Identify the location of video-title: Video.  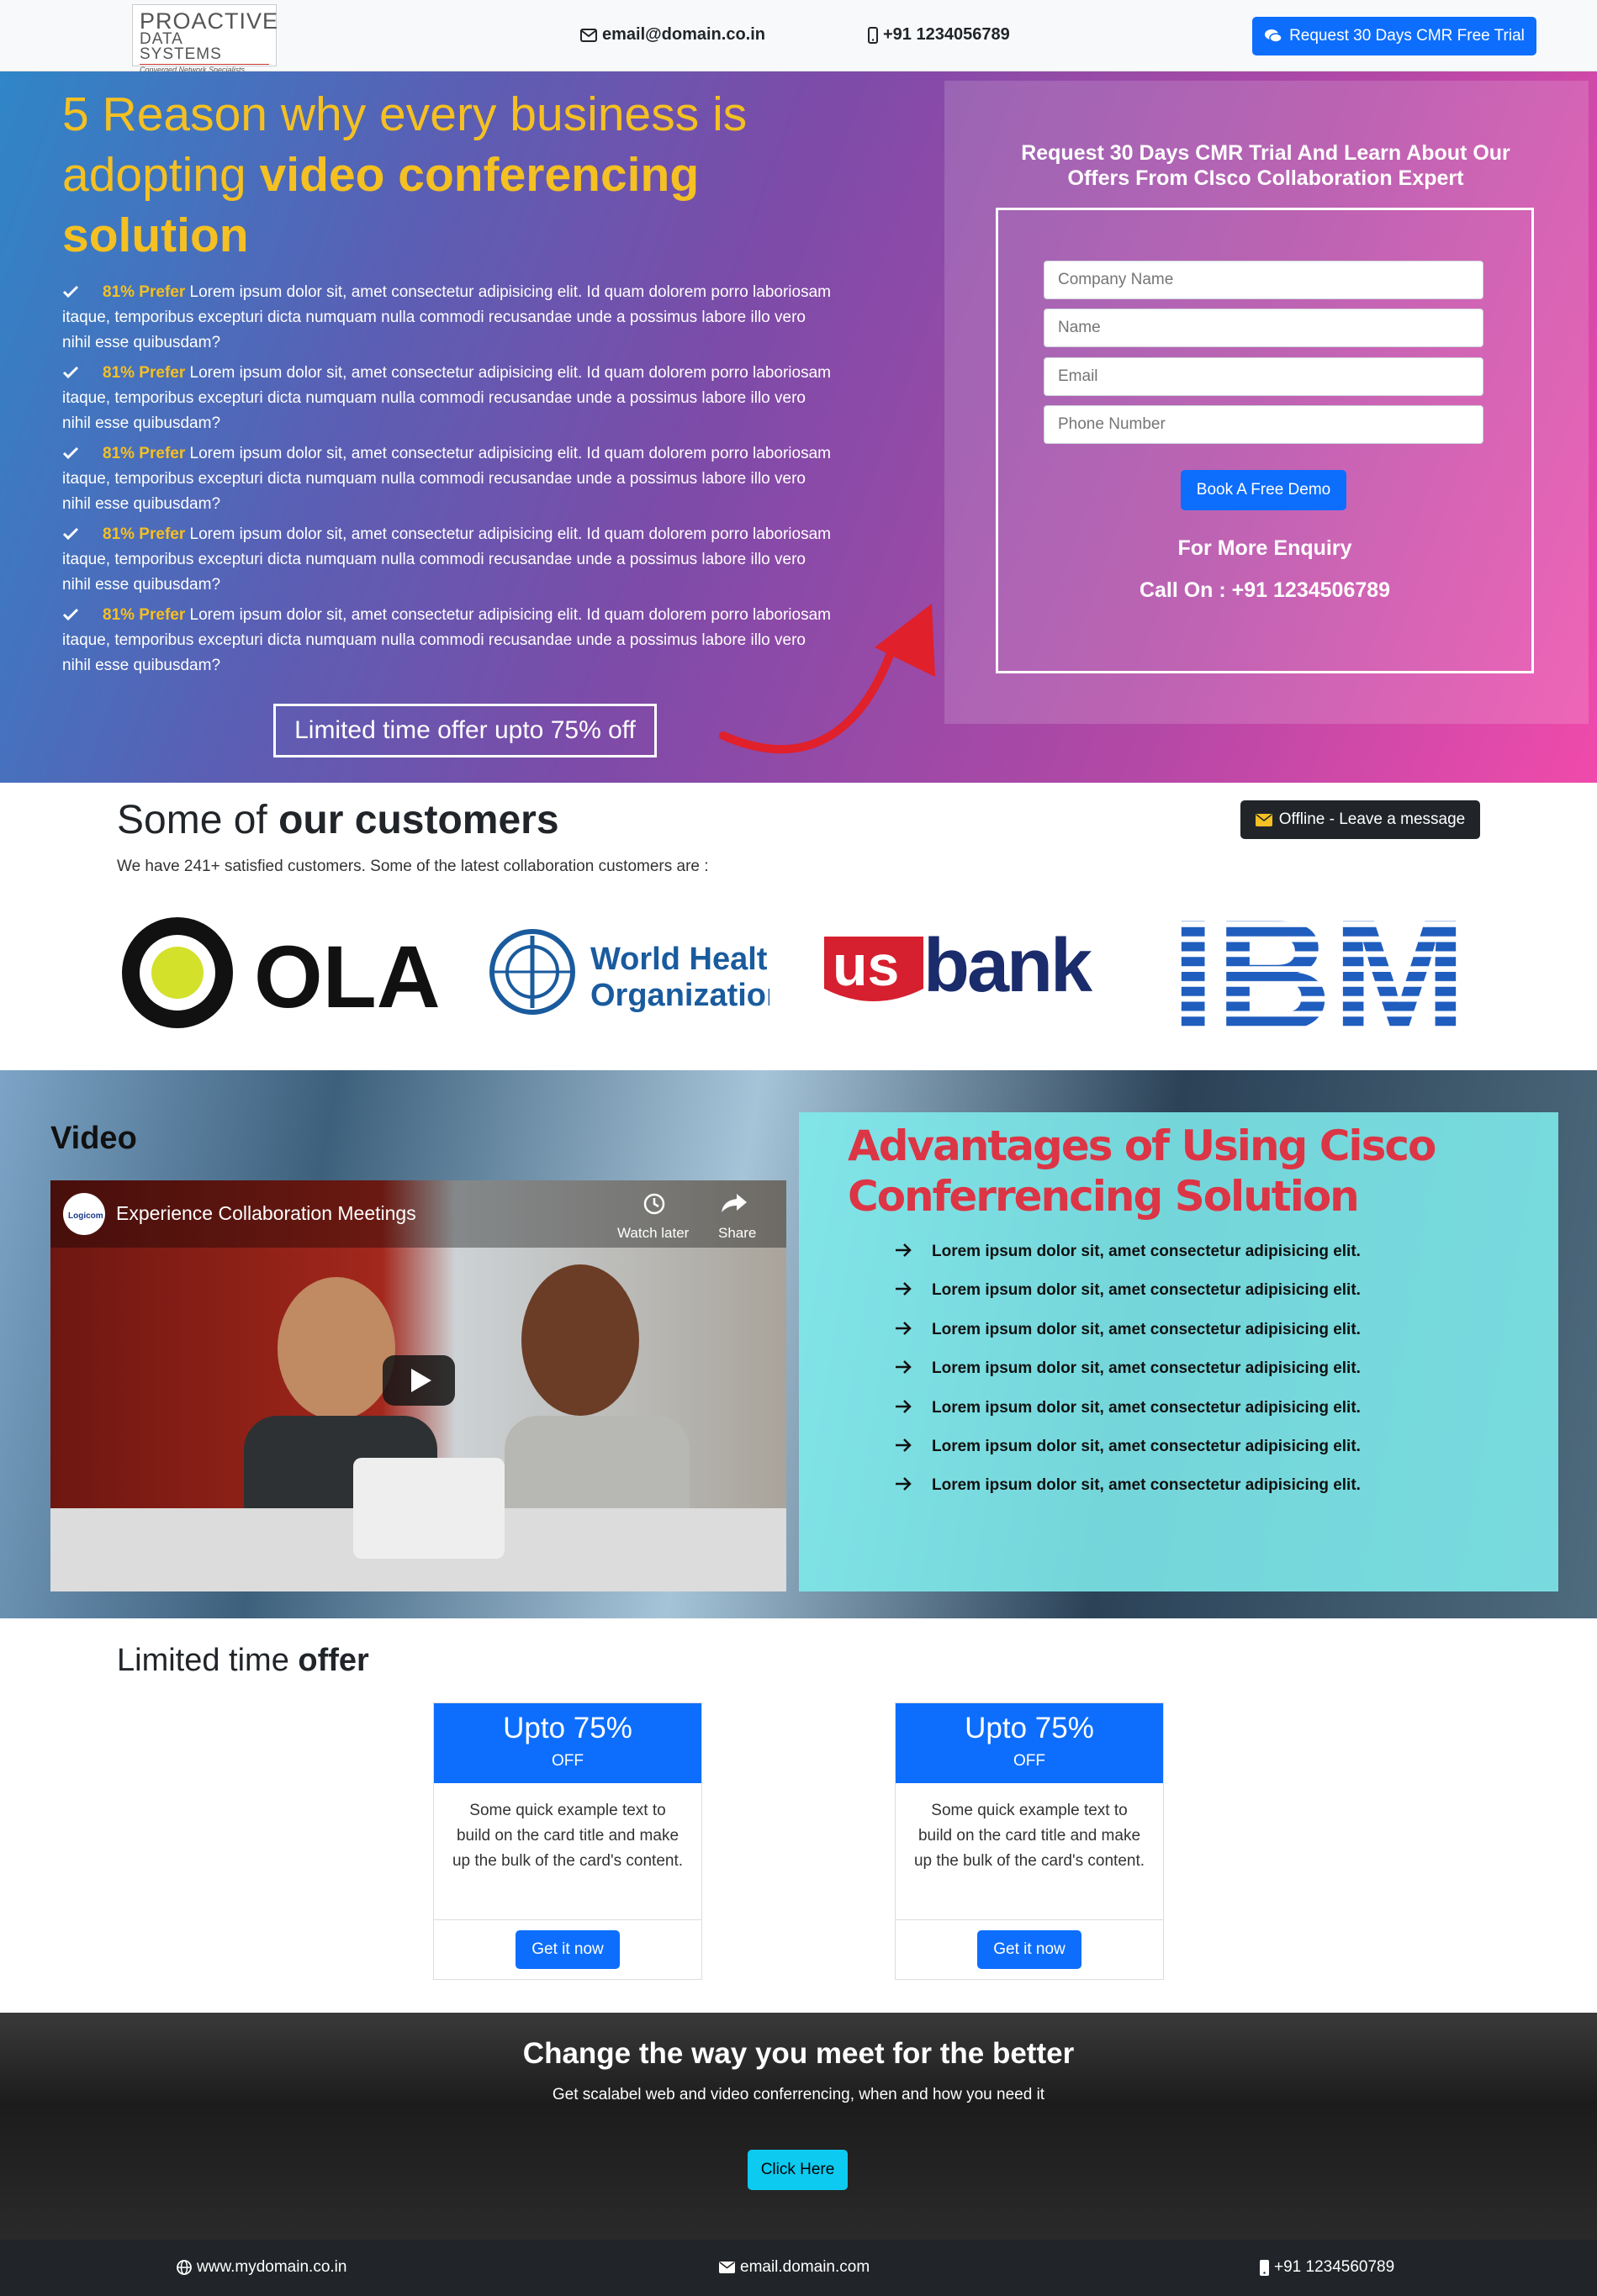
(93, 1138).